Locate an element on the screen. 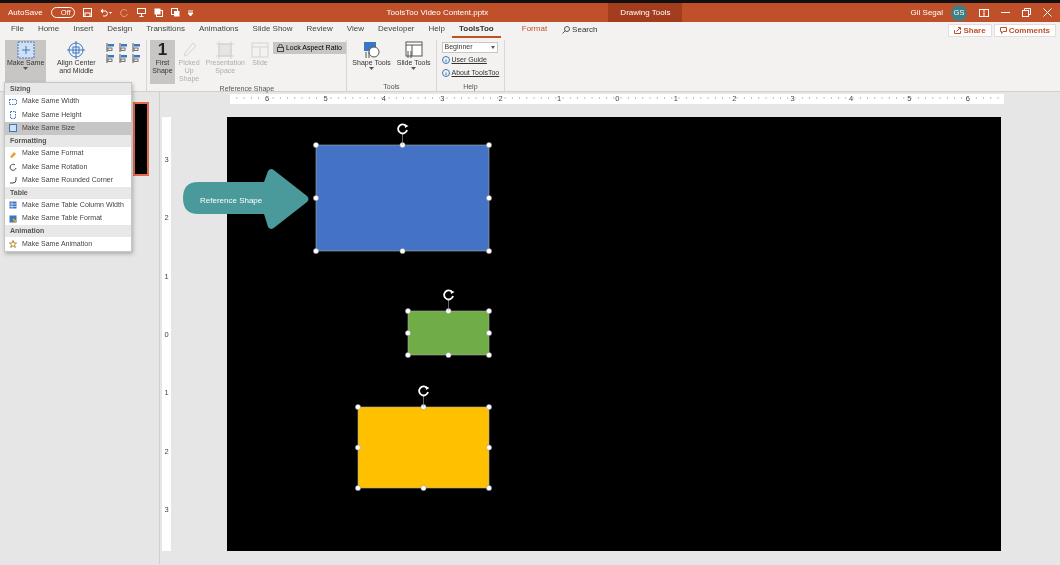 The image size is (1060, 565). restore-icon is located at coordinates (1026, 12).